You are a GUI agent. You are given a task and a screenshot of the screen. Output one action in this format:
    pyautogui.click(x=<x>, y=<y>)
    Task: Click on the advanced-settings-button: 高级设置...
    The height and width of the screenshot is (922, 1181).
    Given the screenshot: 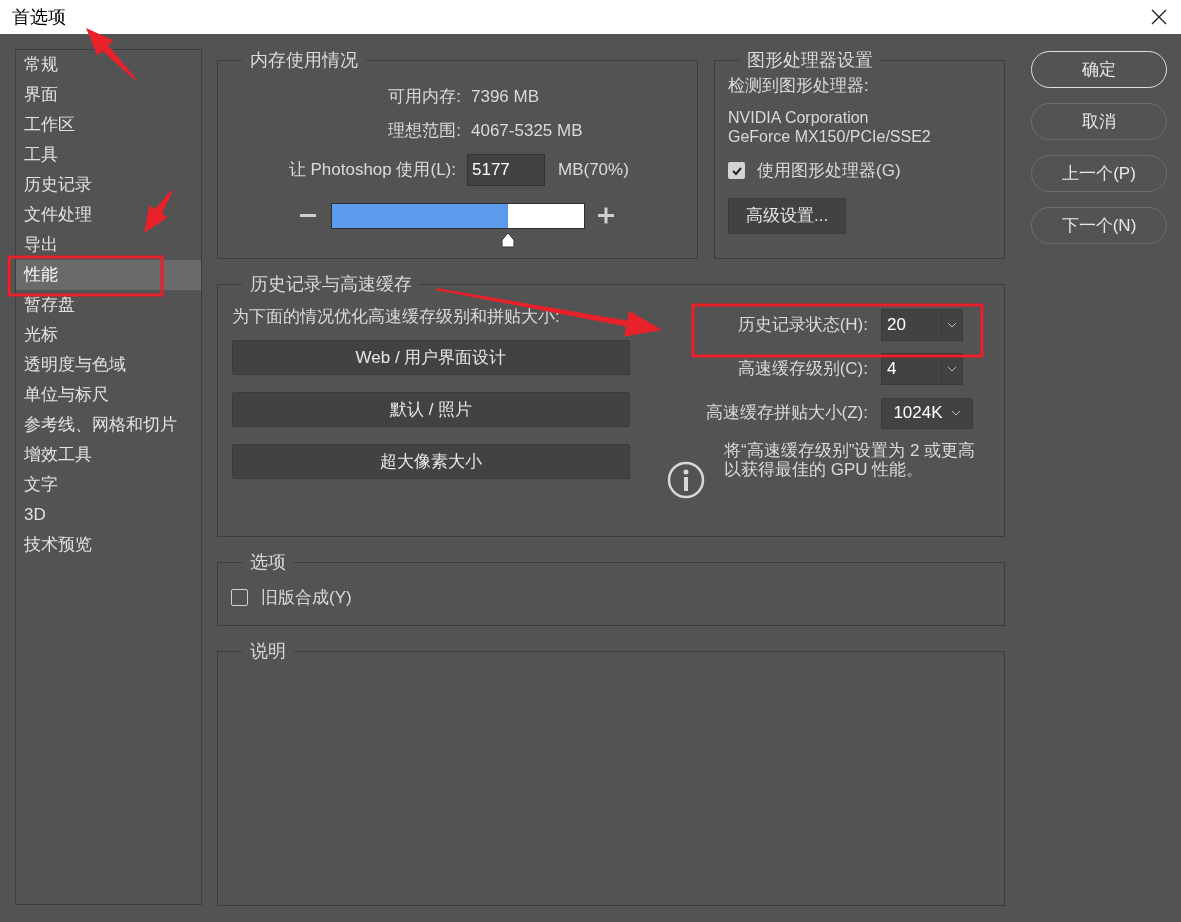 What is the action you would take?
    pyautogui.click(x=787, y=215)
    